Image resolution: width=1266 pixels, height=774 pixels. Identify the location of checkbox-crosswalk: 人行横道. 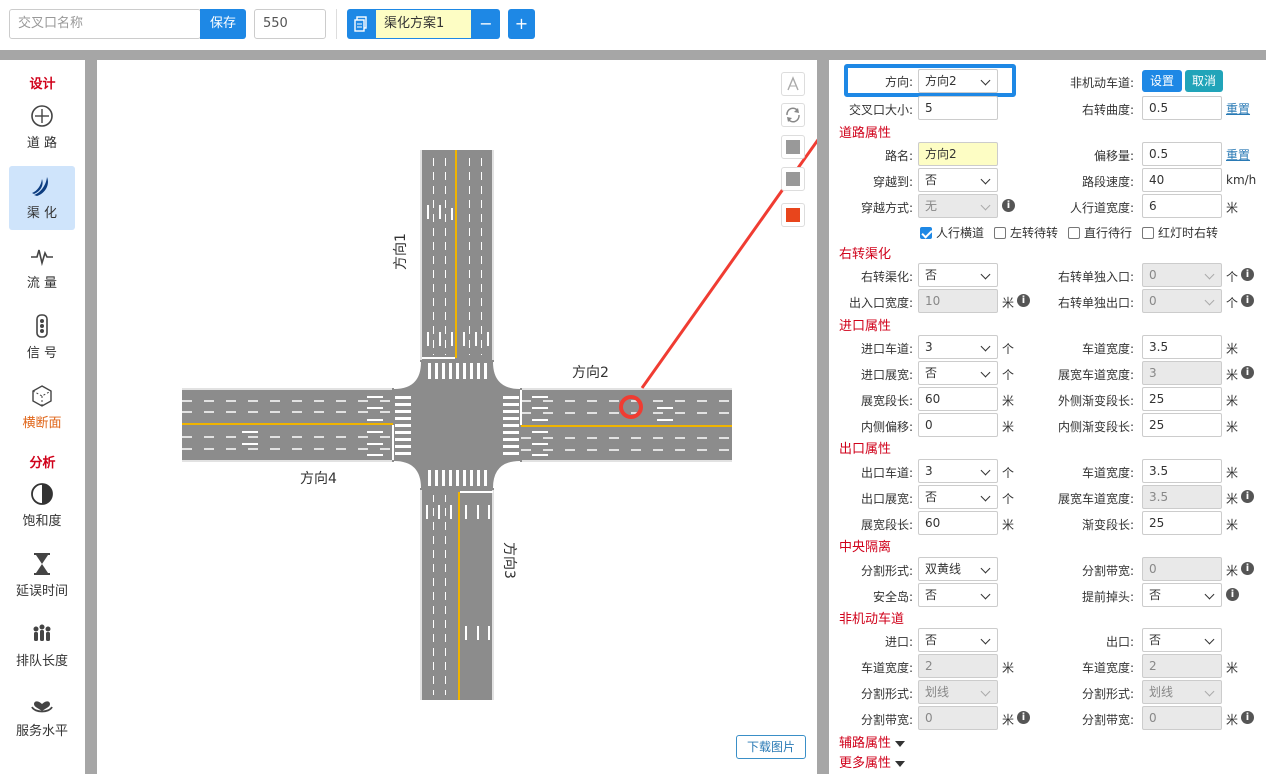
(952, 232).